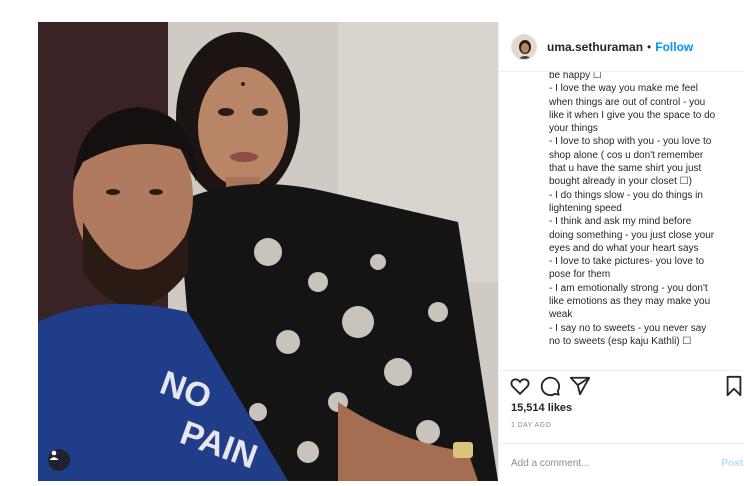 Image resolution: width=744 pixels, height=486 pixels. I want to click on caption-line: doing something - you just close your, so click(632, 235).